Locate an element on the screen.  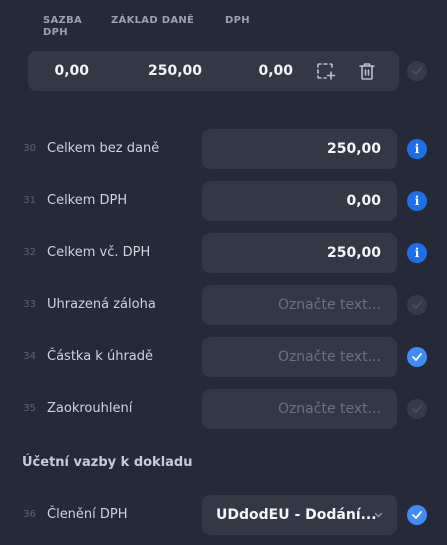
header-rate: SAZBA DPH is located at coordinates (62, 27).